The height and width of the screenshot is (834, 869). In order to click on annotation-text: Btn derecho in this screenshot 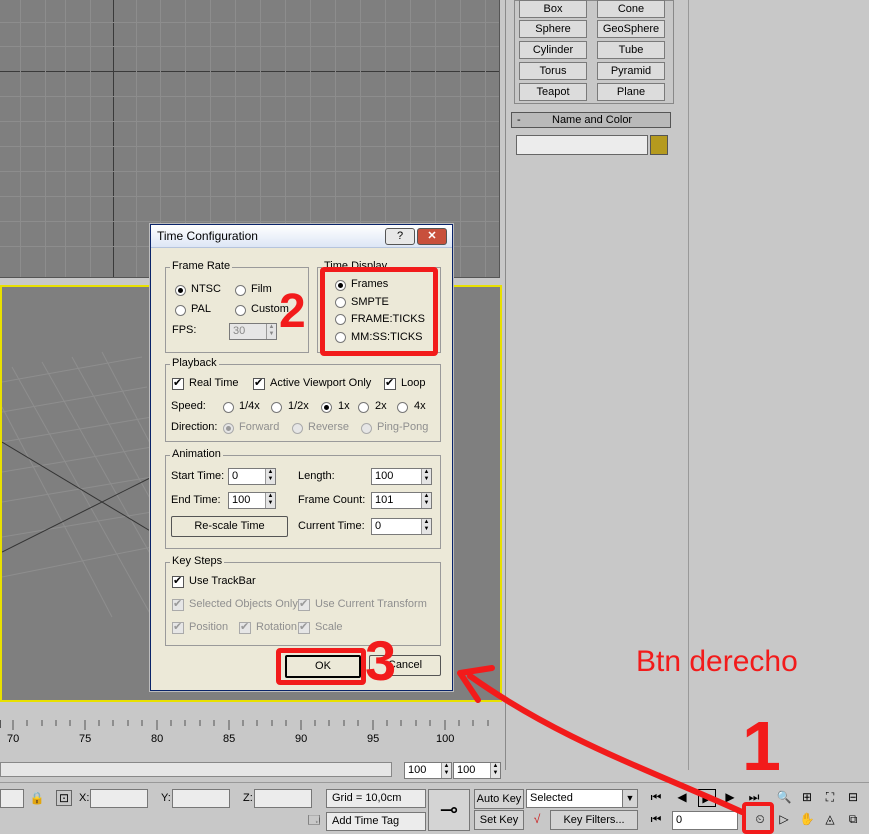, I will do `click(717, 661)`.